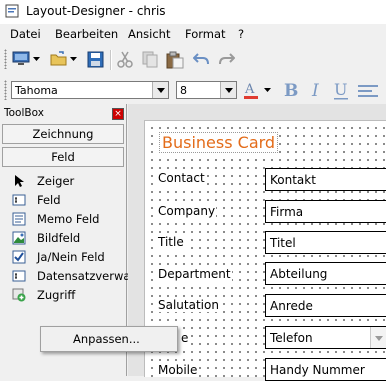  What do you see at coordinates (63, 200) in the screenshot?
I see `tool-feld: Feld` at bounding box center [63, 200].